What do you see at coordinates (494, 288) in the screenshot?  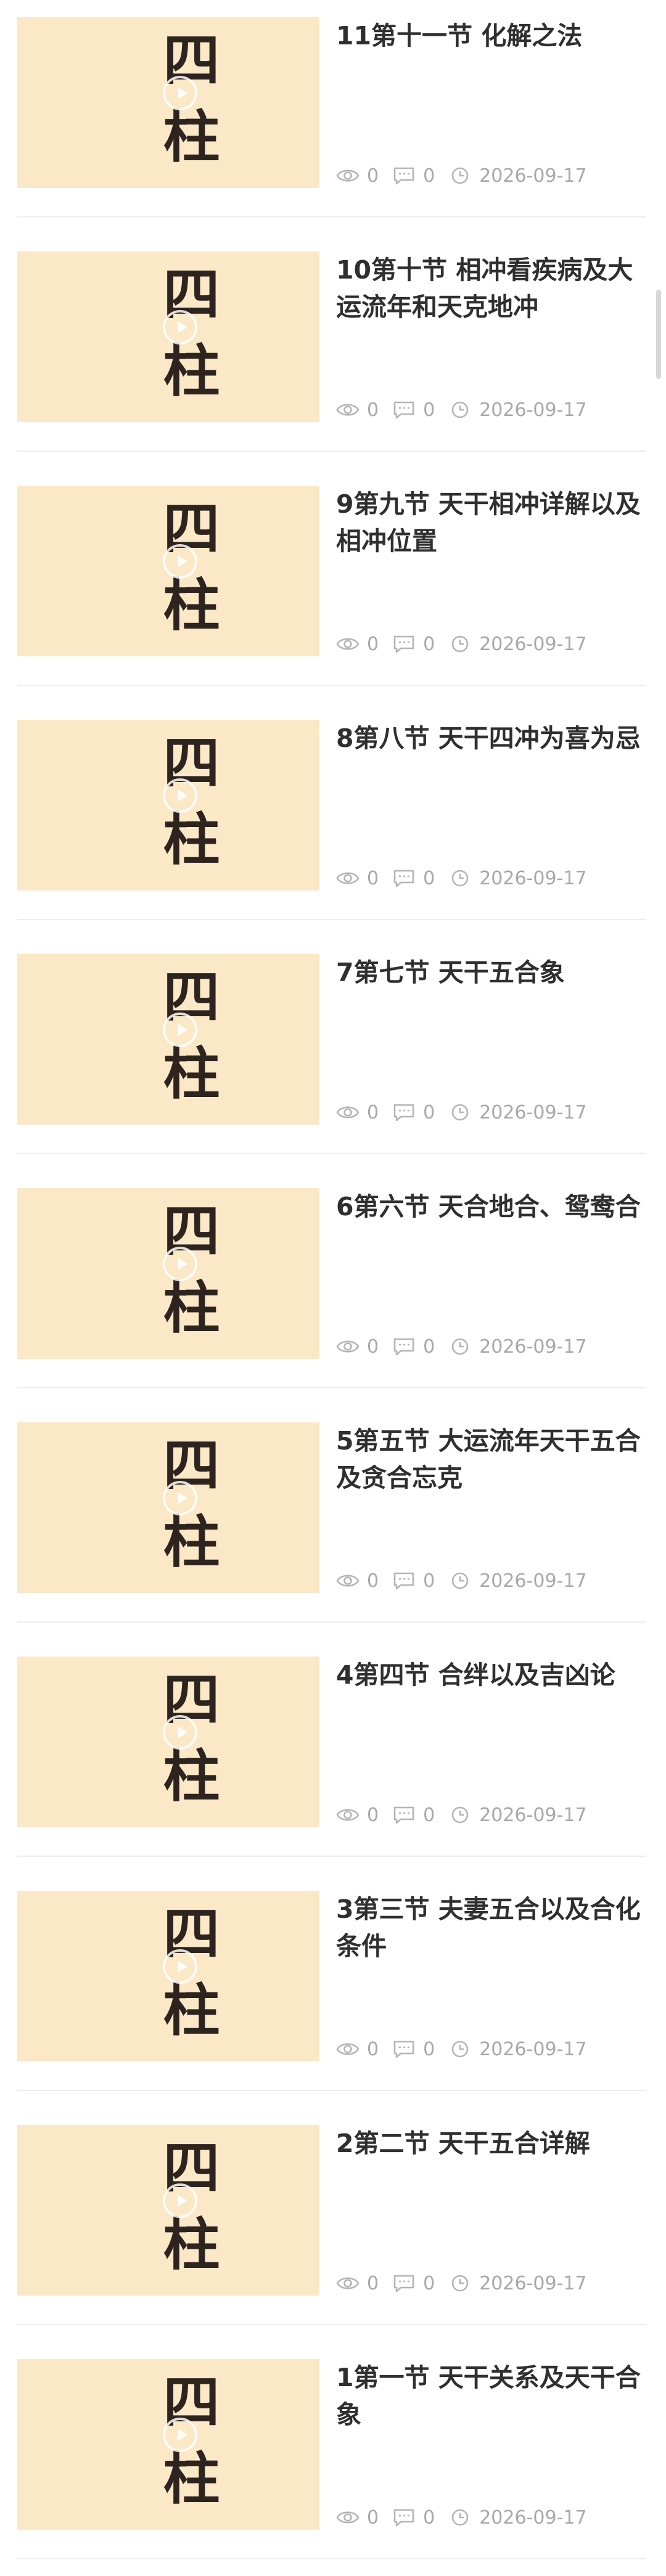 I see `article-title: 10第十节 相冲看疾病及大运流年和天克地冲` at bounding box center [494, 288].